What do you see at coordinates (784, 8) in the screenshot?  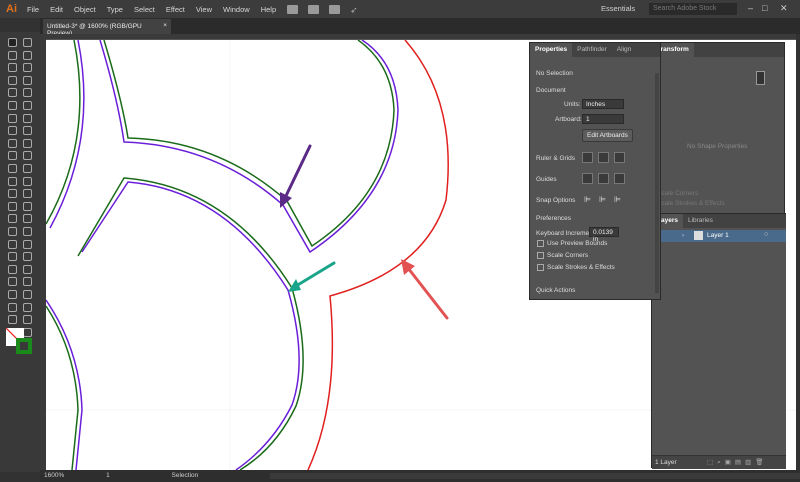 I see `close-window-button: ✕` at bounding box center [784, 8].